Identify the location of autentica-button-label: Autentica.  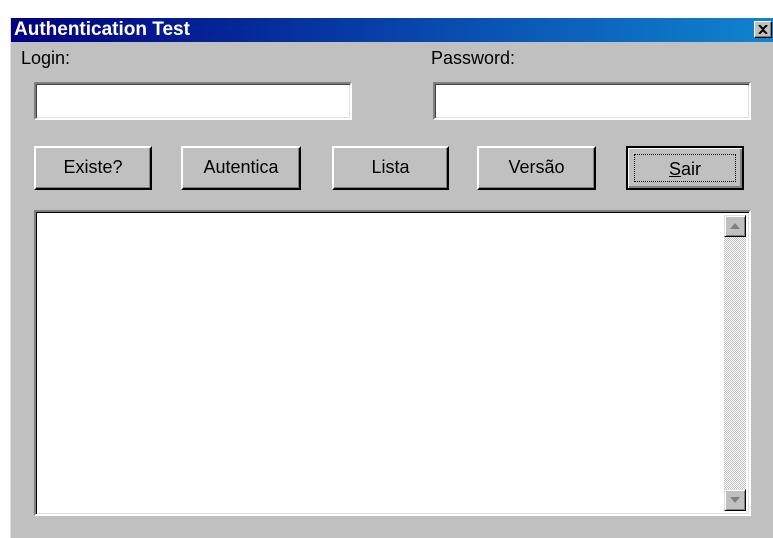
(241, 167).